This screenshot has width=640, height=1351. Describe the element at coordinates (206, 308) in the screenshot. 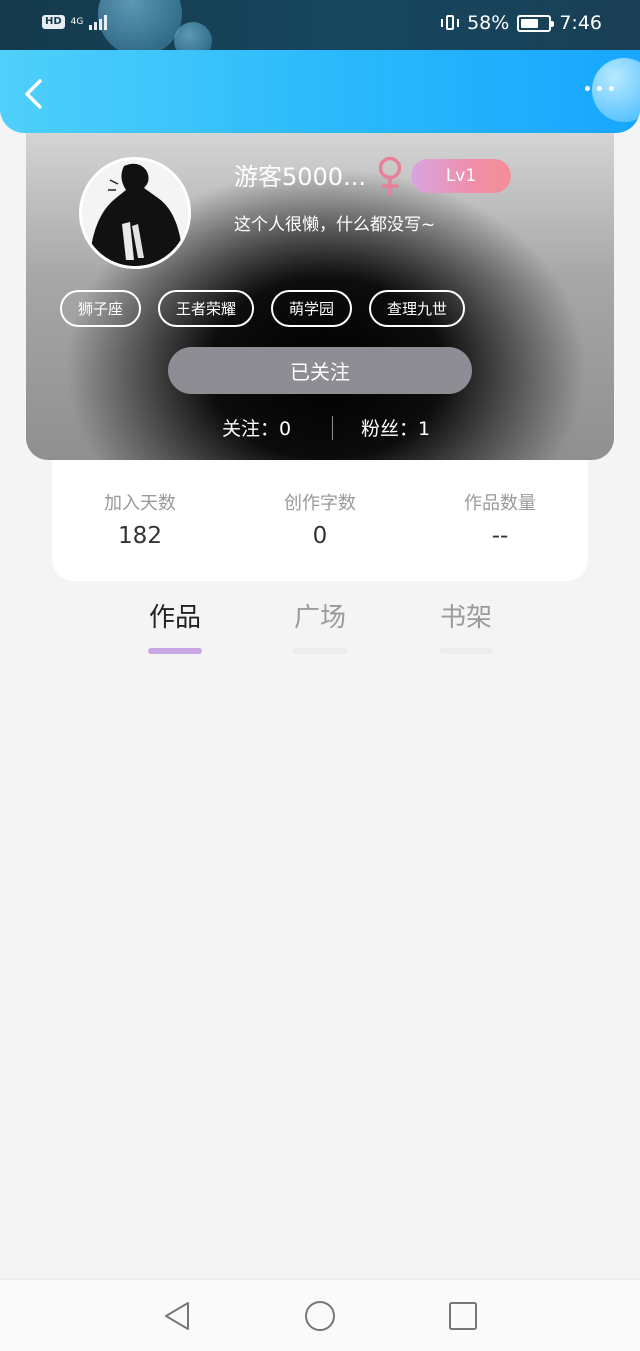

I see `tag-item: 王者荣耀` at that location.